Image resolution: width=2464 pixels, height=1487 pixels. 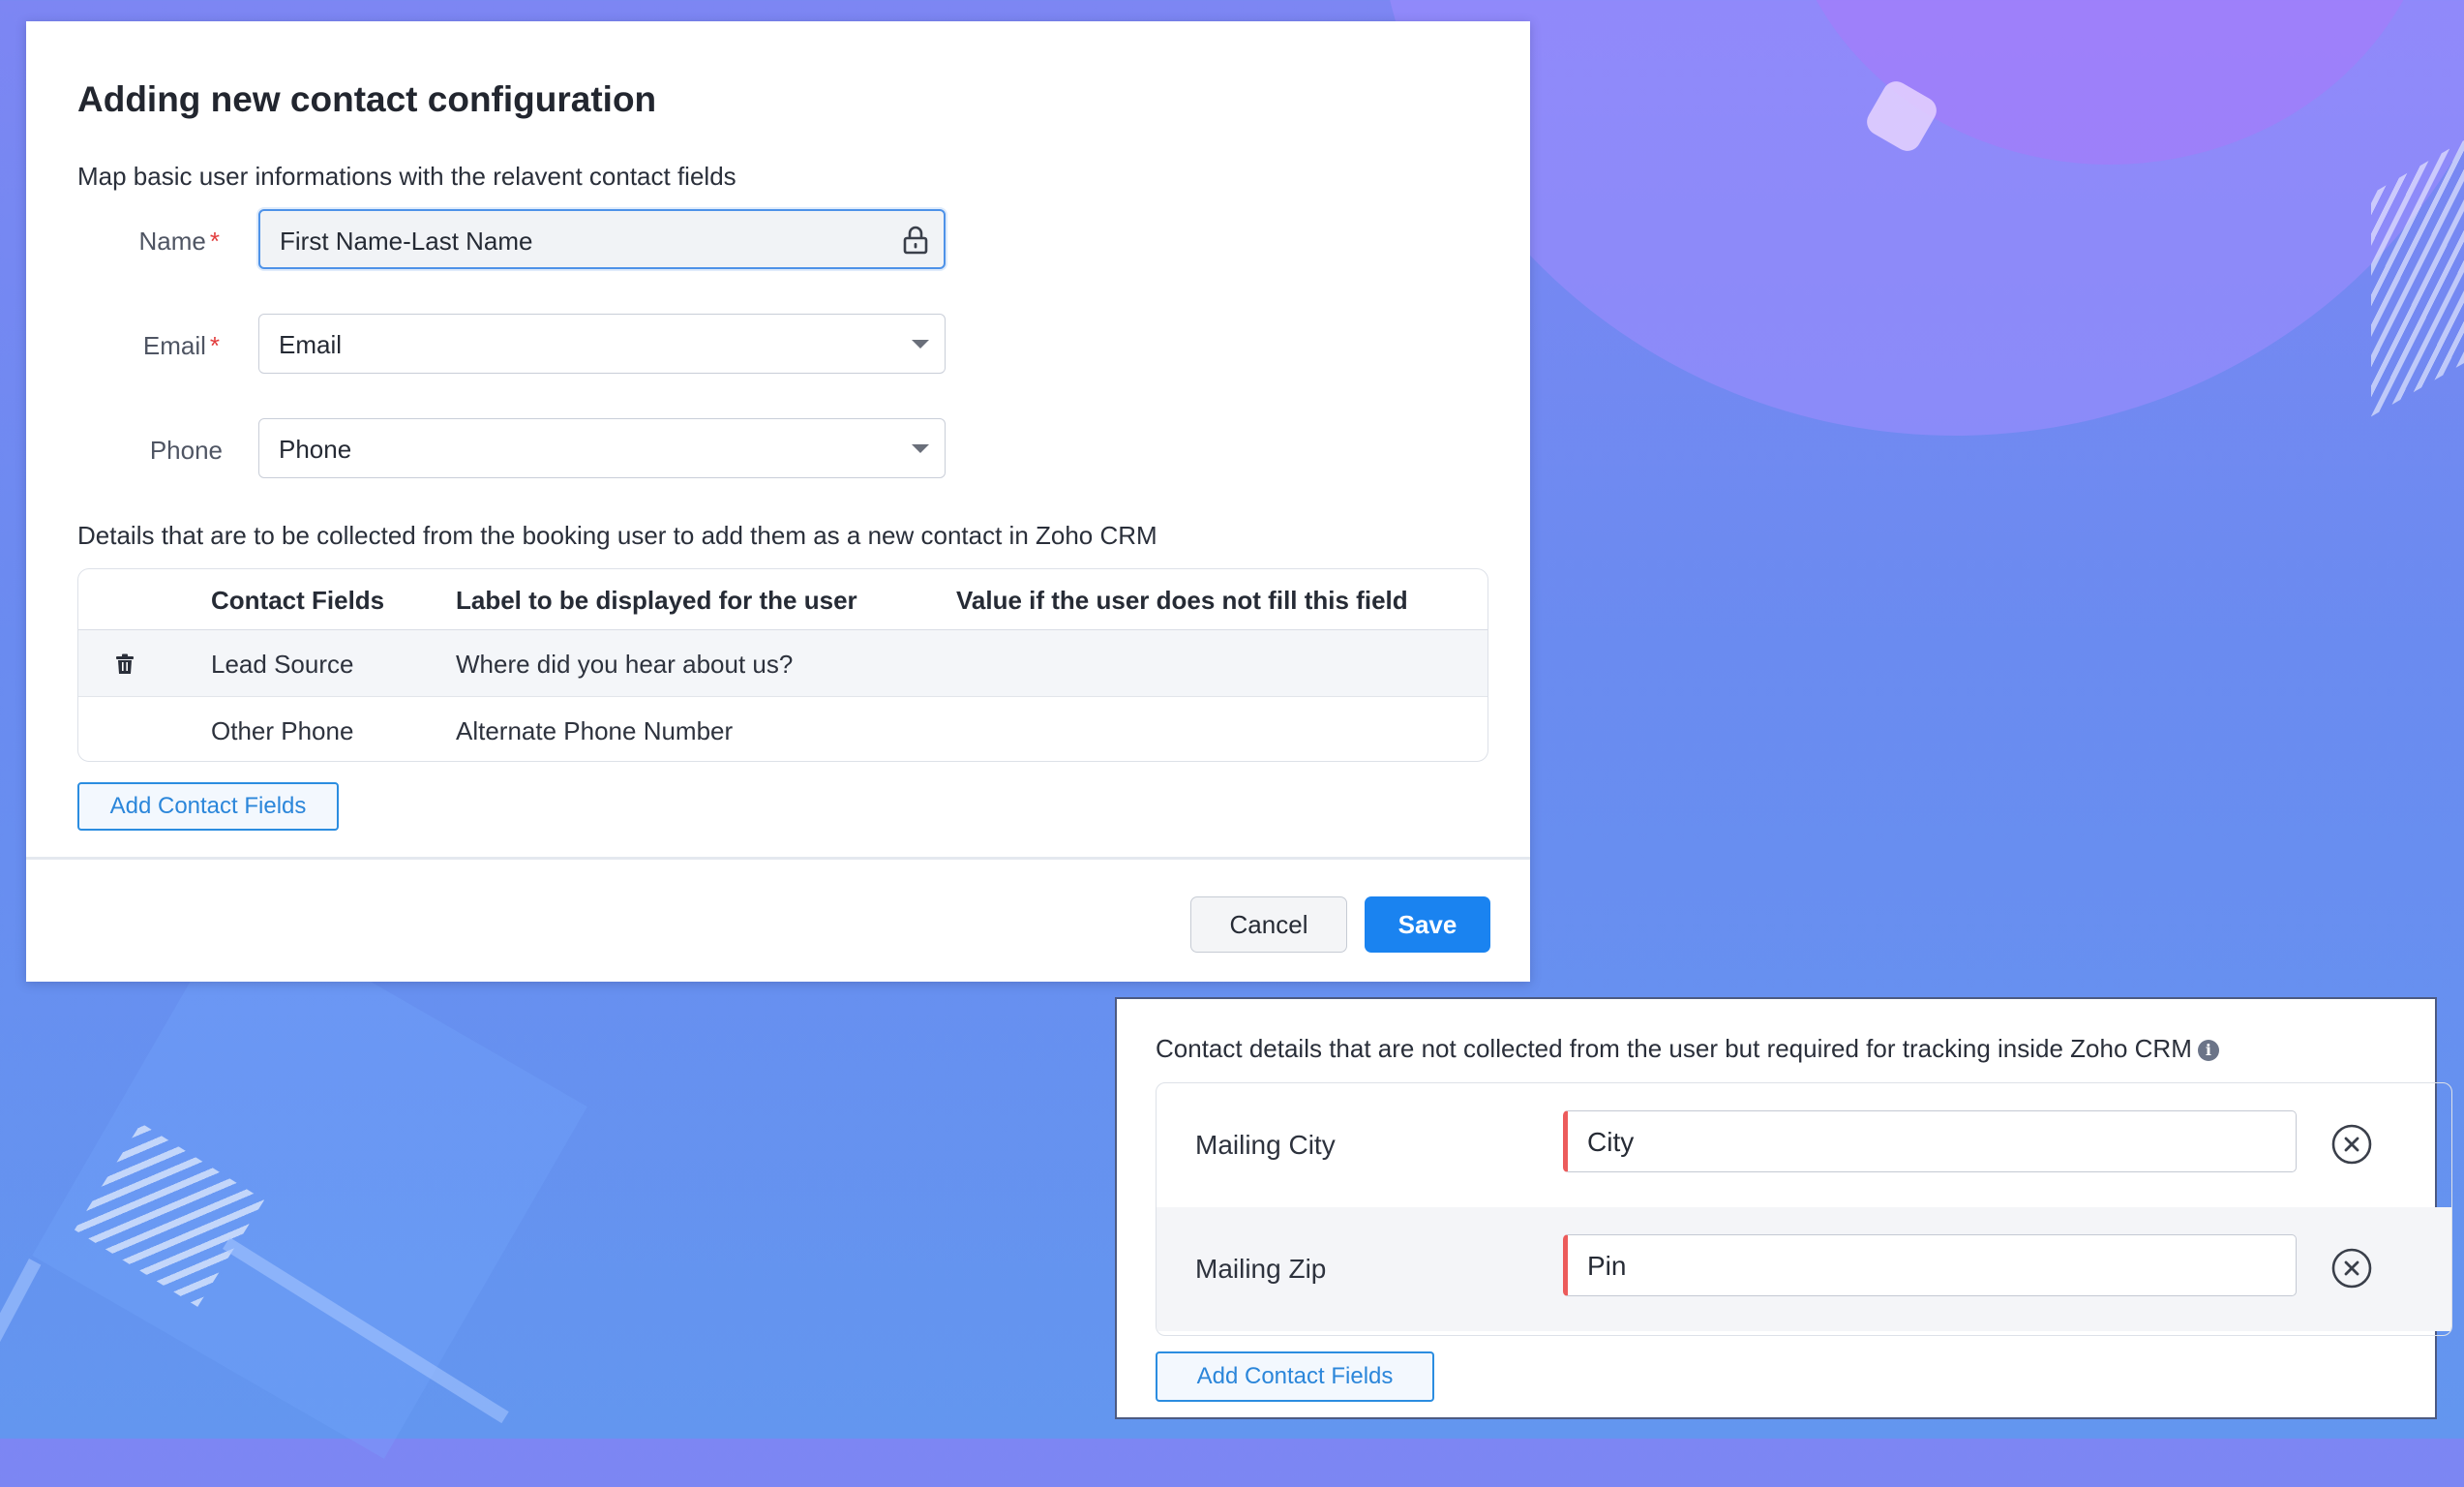 I want to click on mailing-city-input: City, so click(x=1930, y=1141).